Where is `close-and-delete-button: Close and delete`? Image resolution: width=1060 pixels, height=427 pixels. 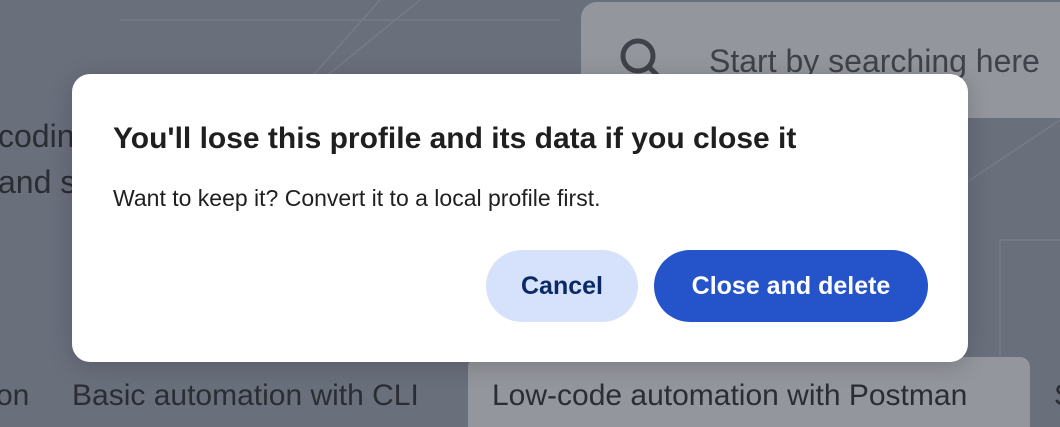 close-and-delete-button: Close and delete is located at coordinates (791, 286).